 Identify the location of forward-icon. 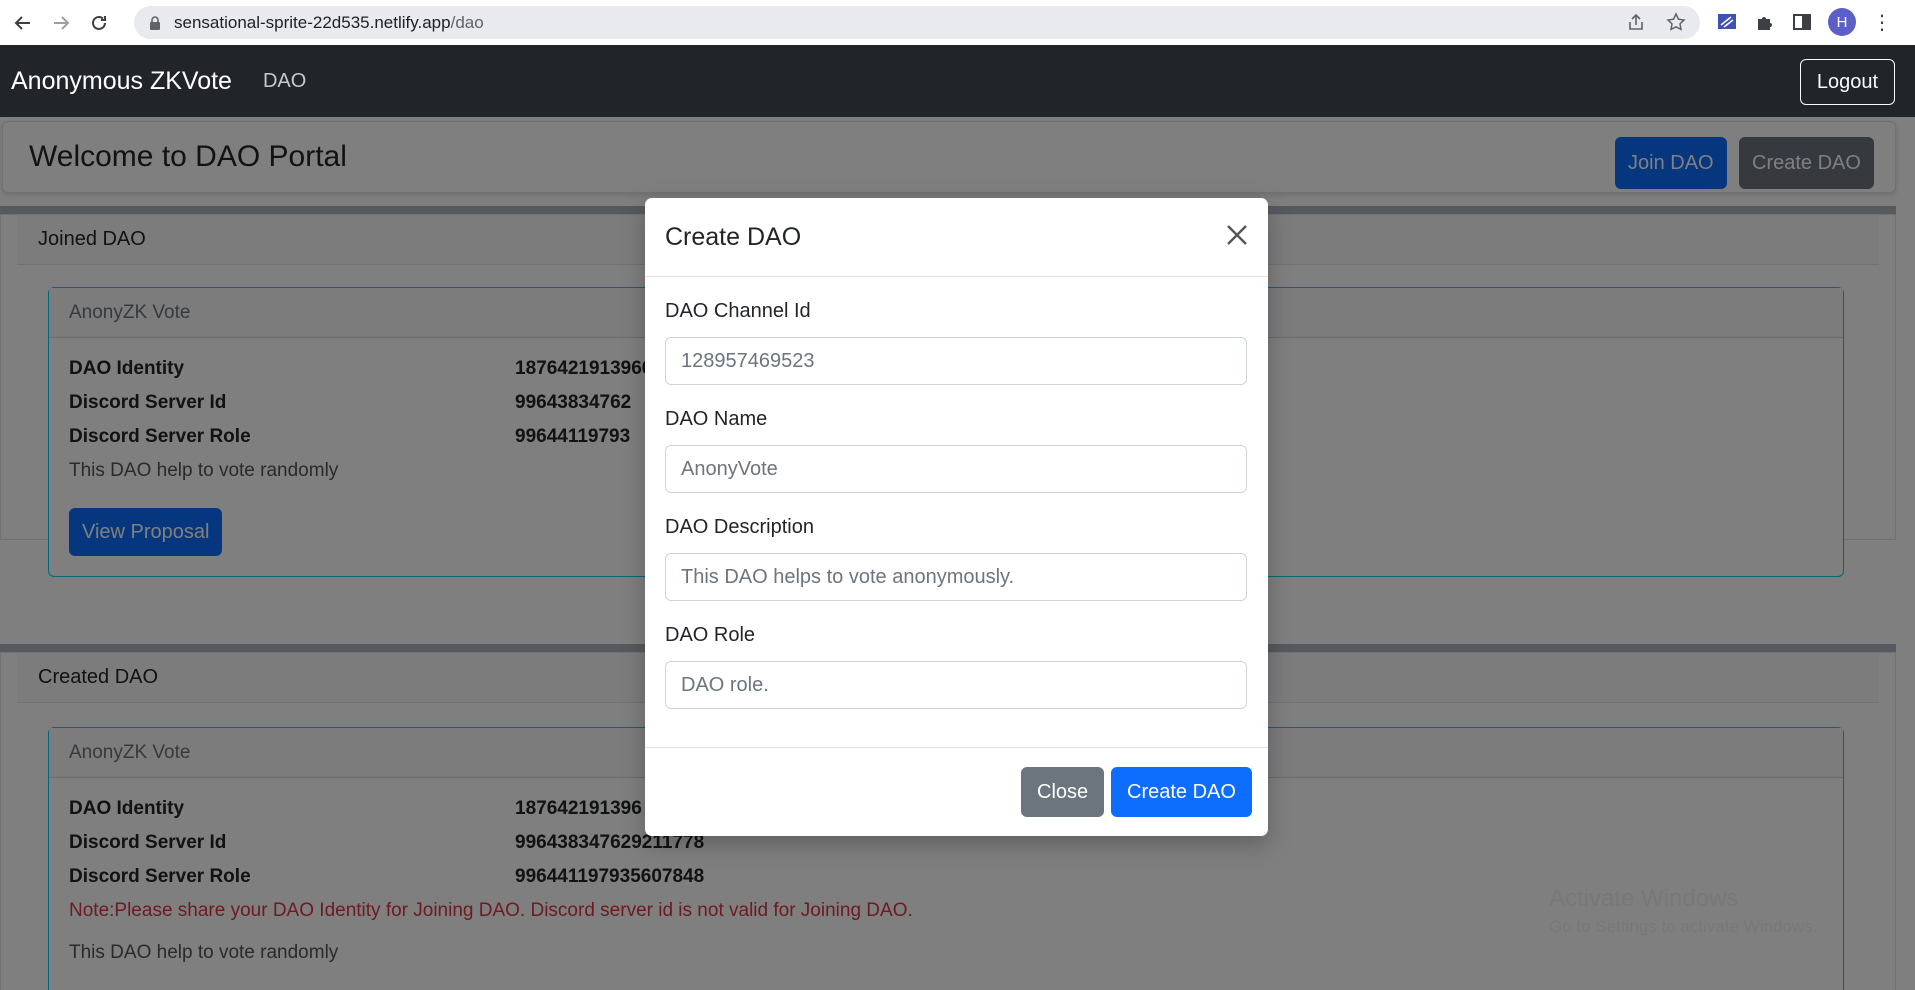
(61, 23).